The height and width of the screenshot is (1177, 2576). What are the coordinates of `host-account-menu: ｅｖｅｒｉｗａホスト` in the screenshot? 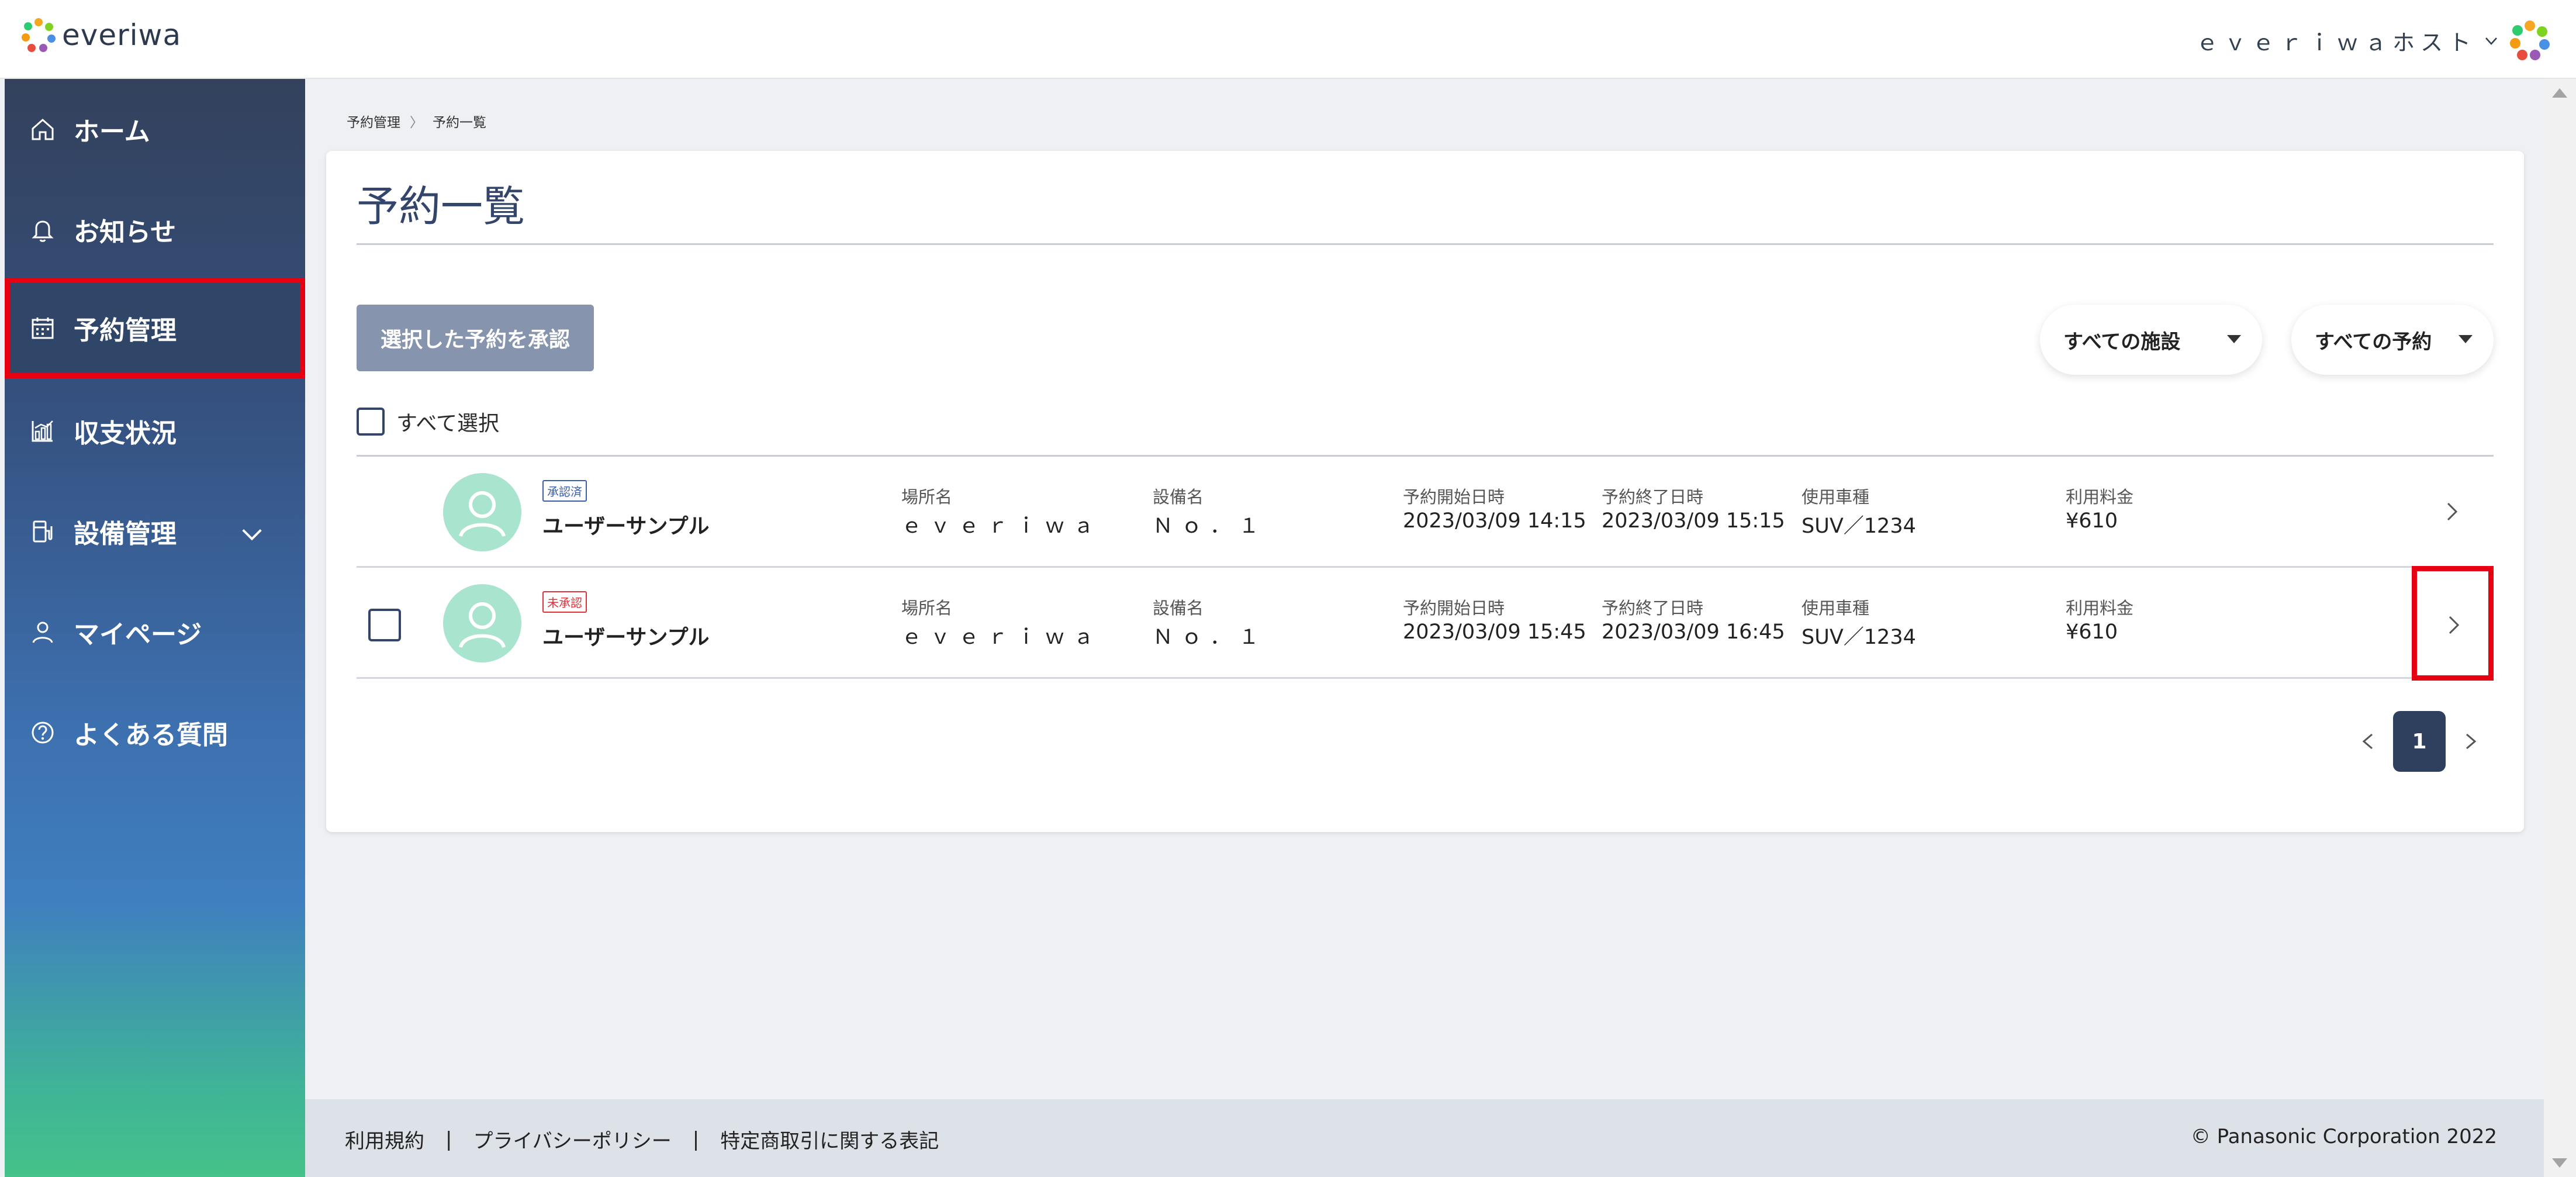 It's located at (2348, 41).